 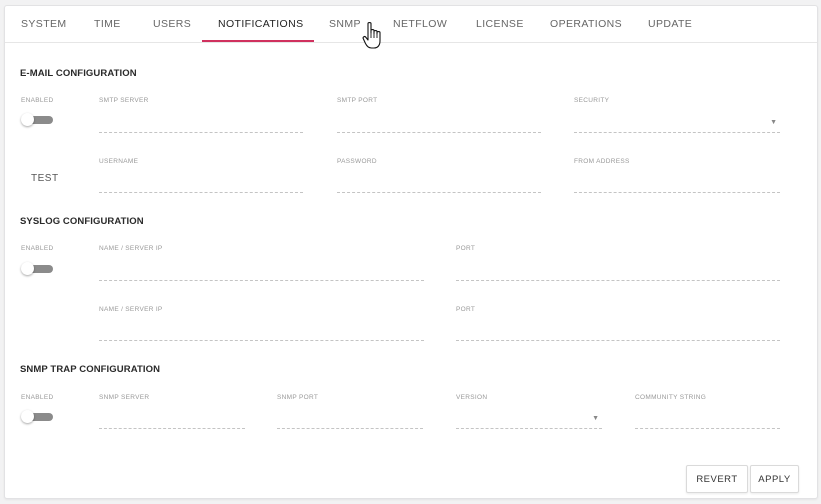 What do you see at coordinates (717, 479) in the screenshot?
I see `revert-button: REVERT` at bounding box center [717, 479].